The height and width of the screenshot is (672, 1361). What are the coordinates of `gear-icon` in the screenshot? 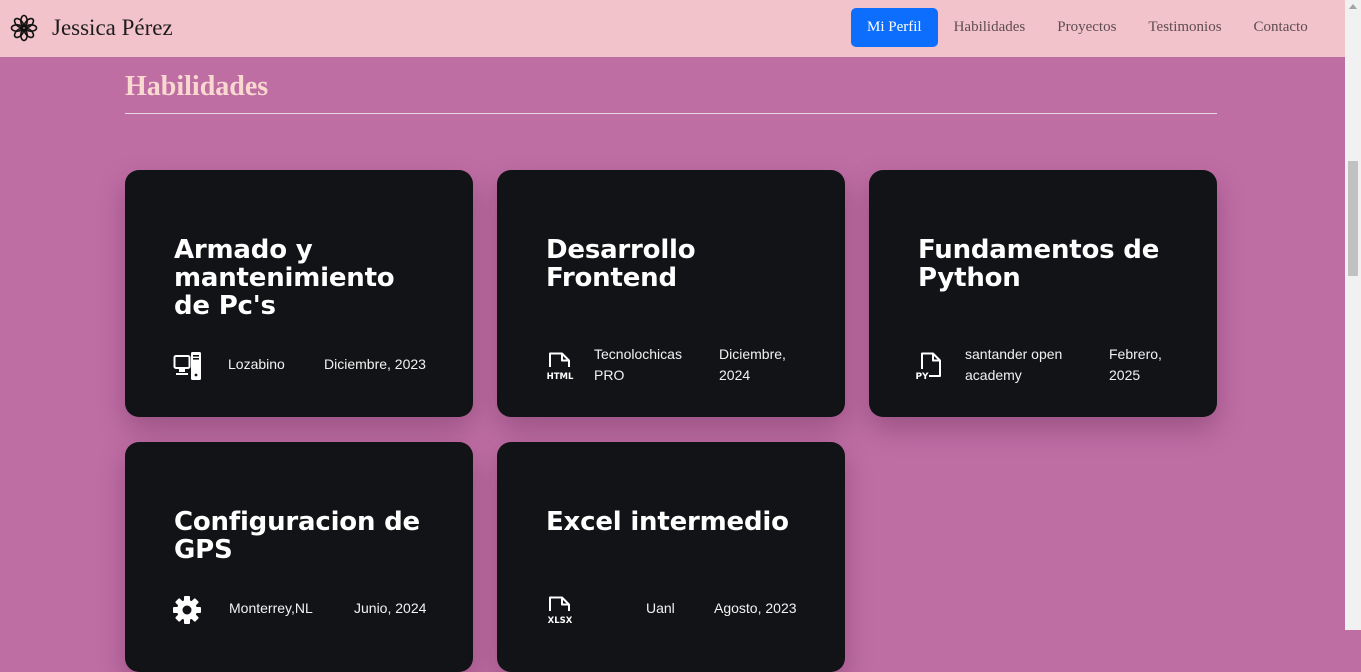 It's located at (187, 610).